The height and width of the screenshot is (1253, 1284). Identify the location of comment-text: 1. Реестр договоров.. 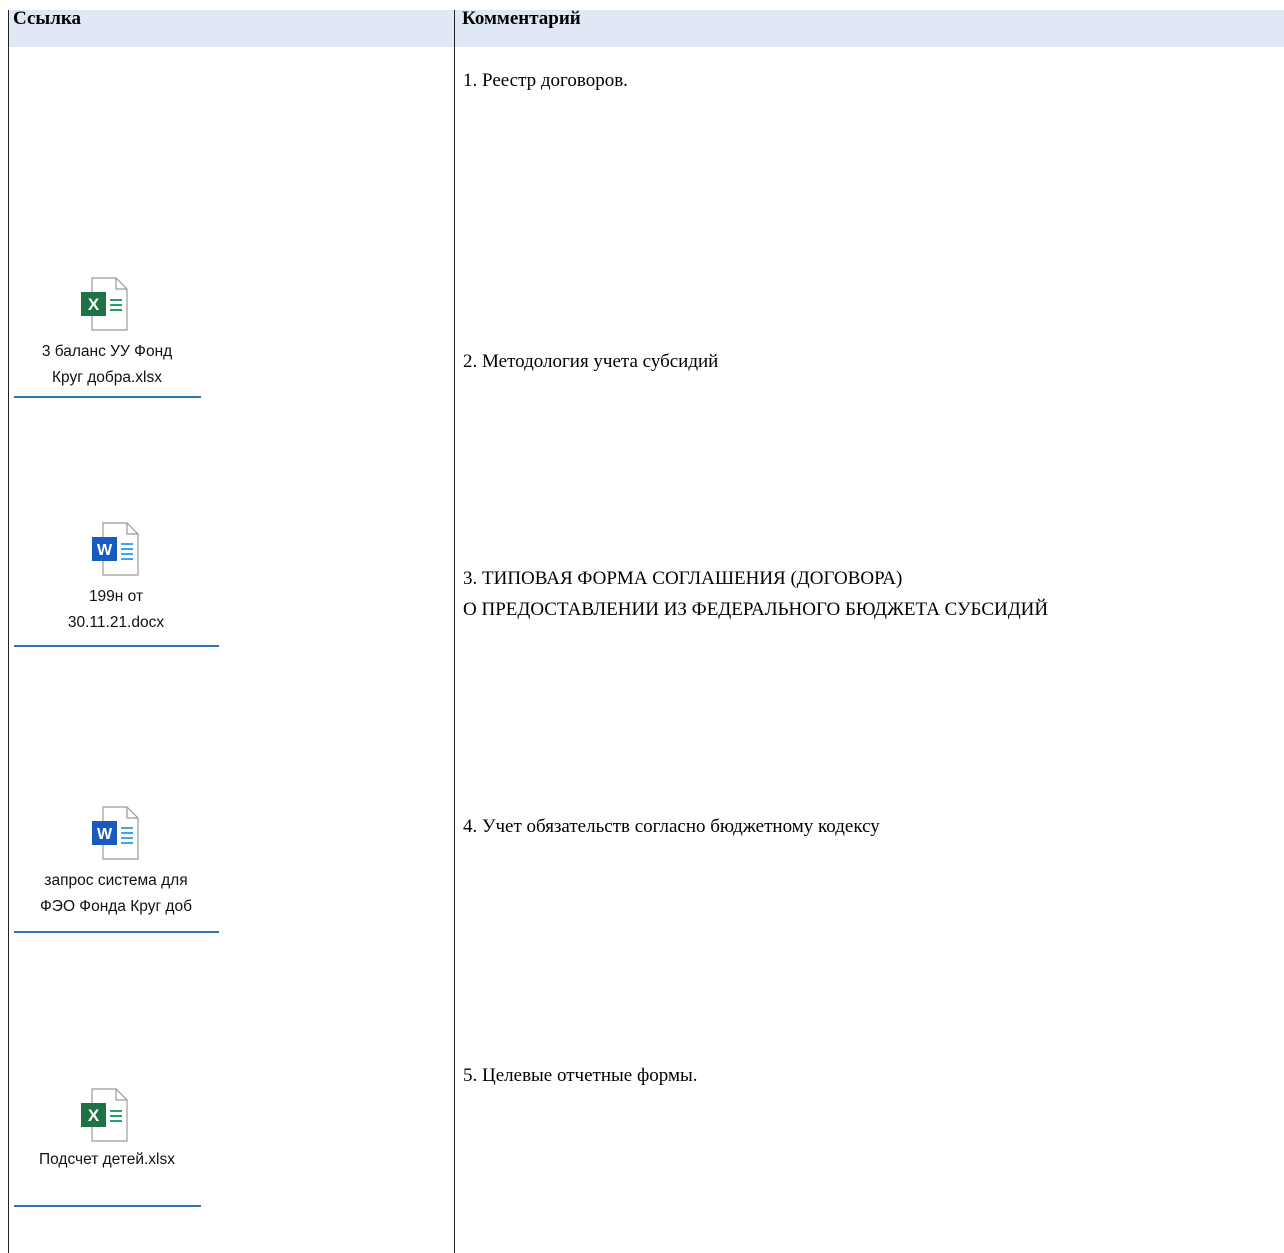
(545, 80).